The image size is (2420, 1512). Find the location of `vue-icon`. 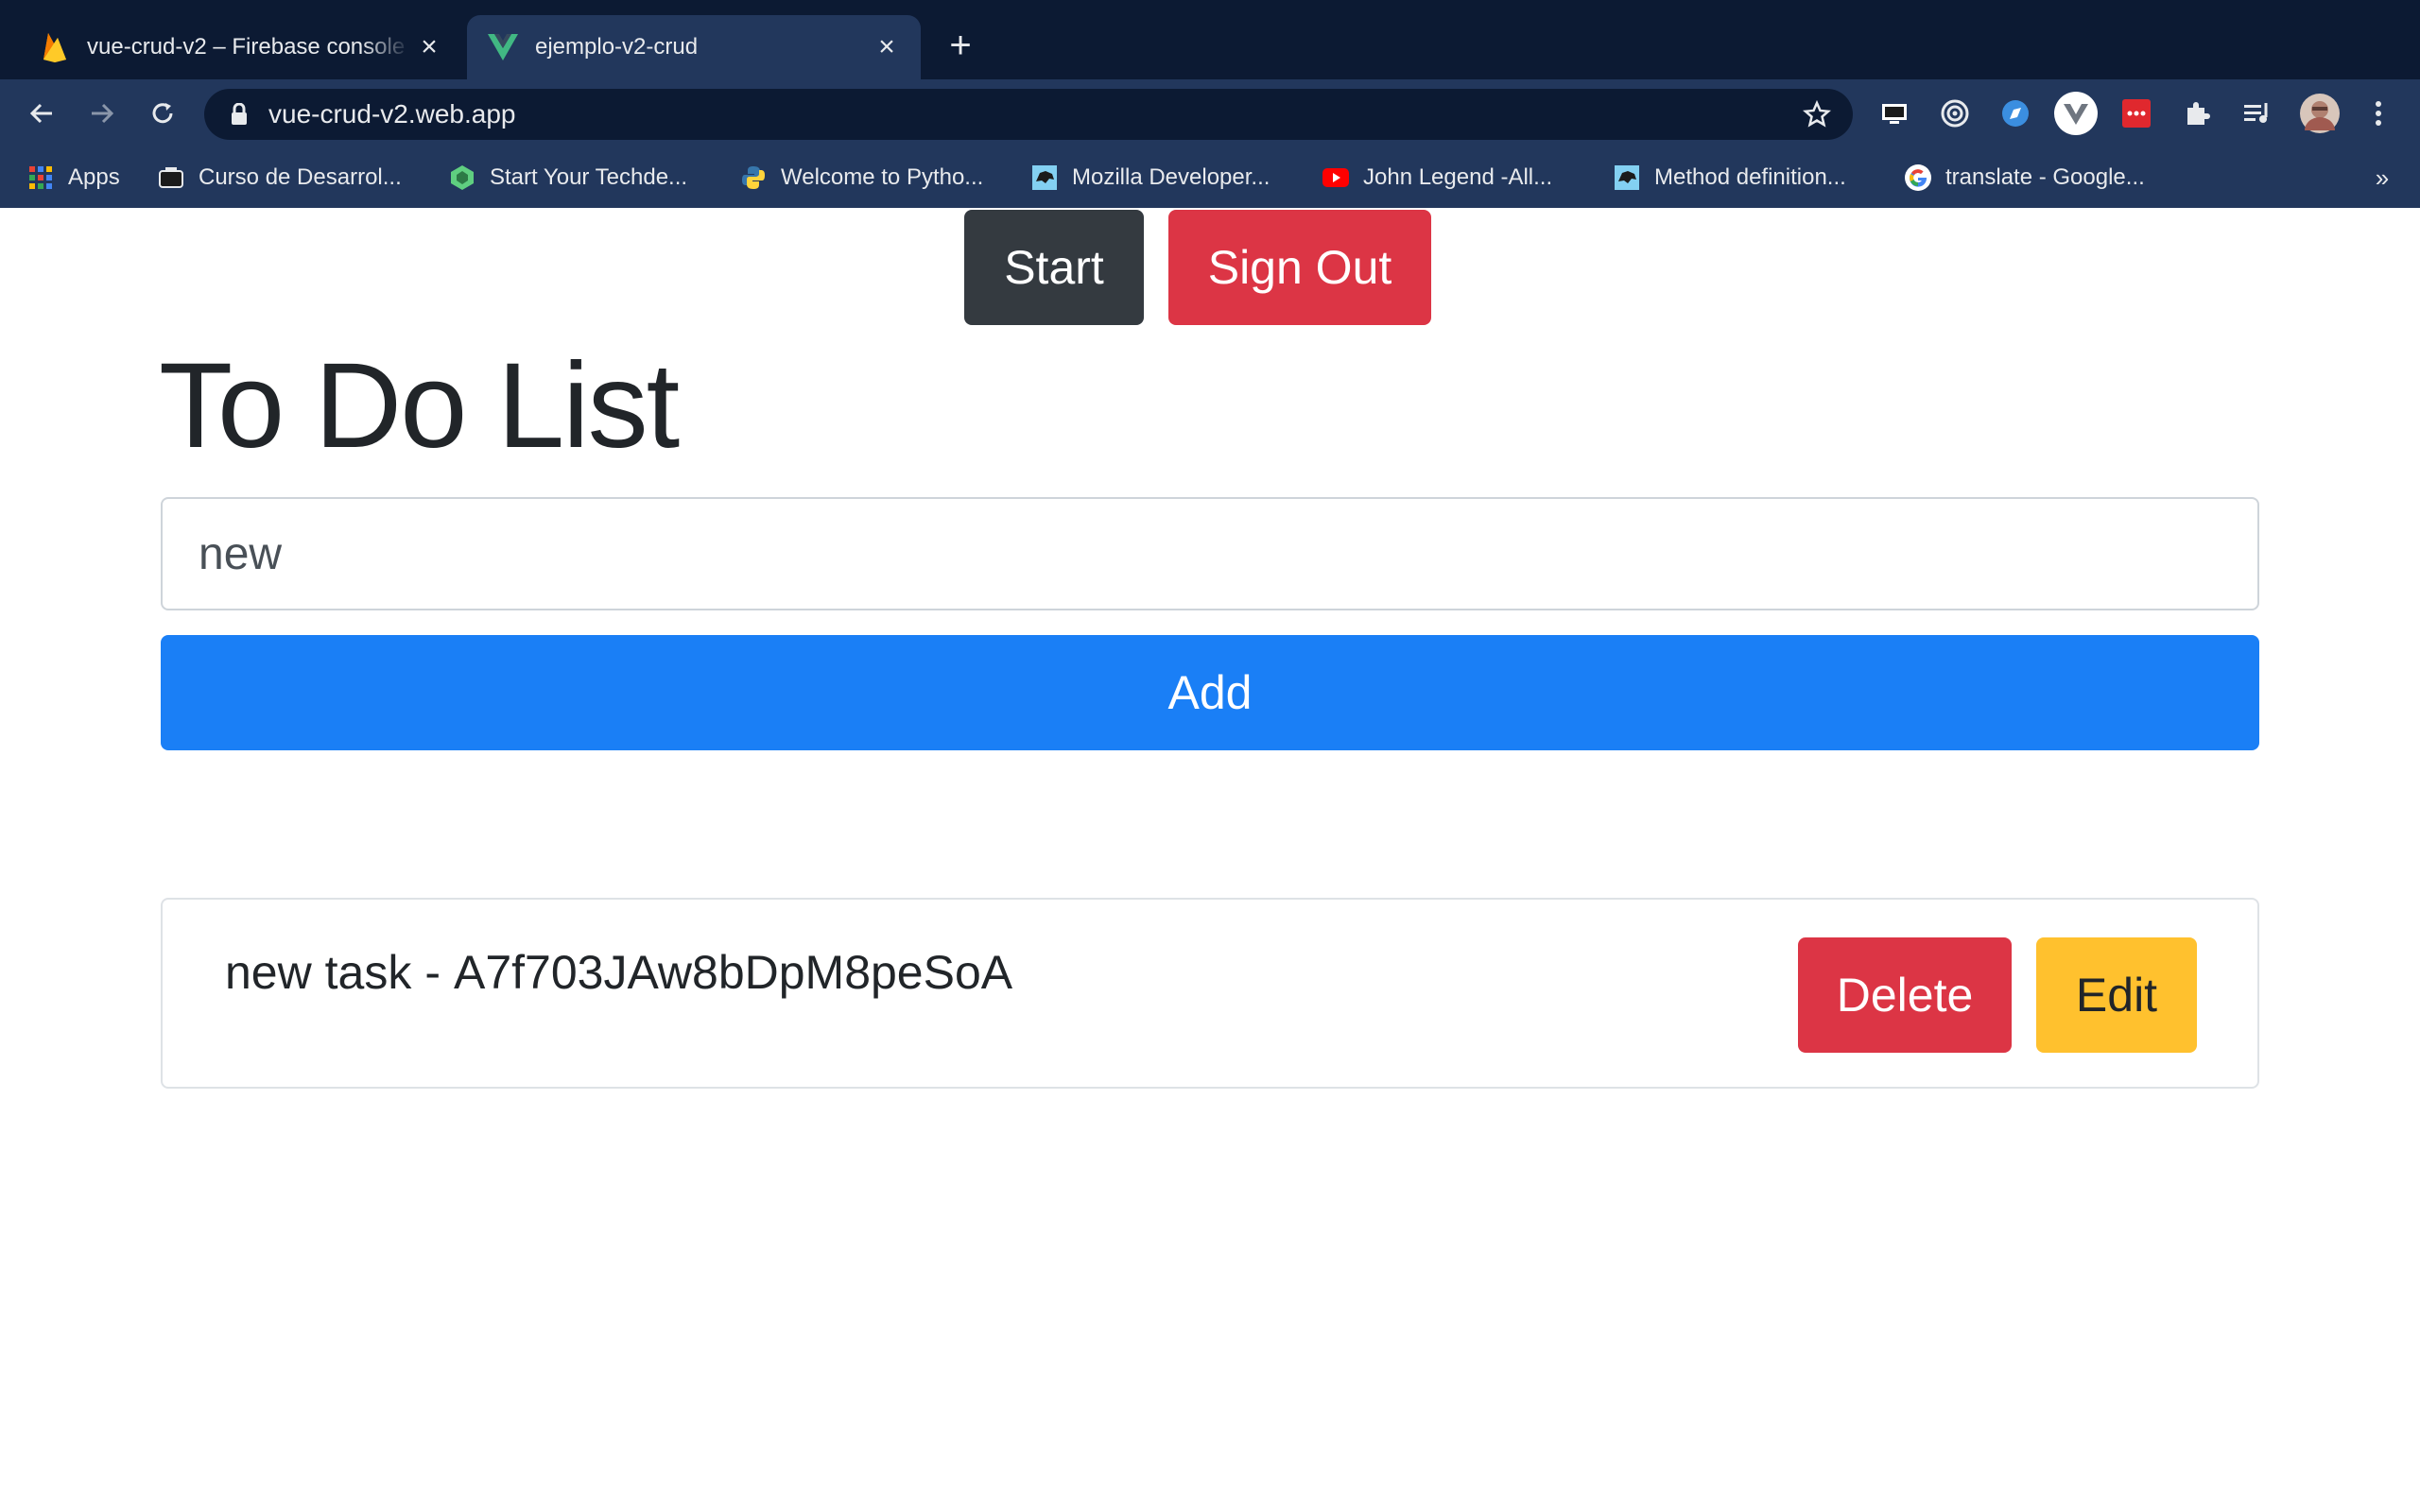

vue-icon is located at coordinates (503, 47).